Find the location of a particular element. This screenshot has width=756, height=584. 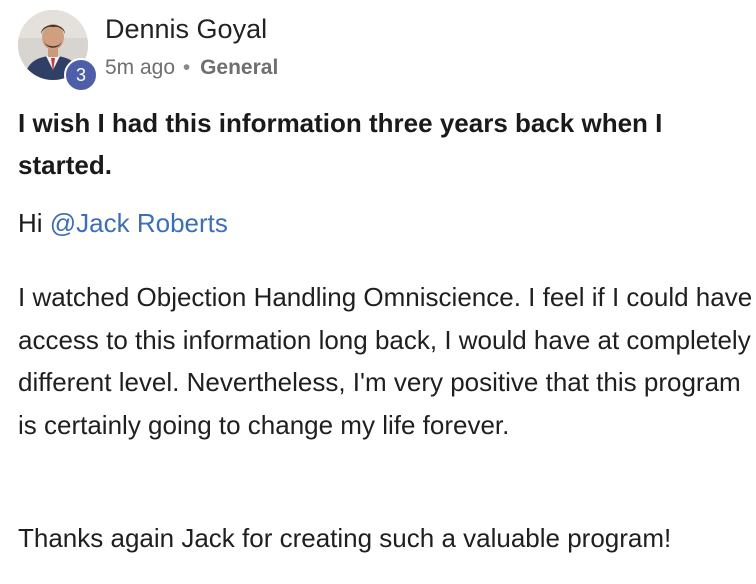

post-category: General is located at coordinates (239, 67).